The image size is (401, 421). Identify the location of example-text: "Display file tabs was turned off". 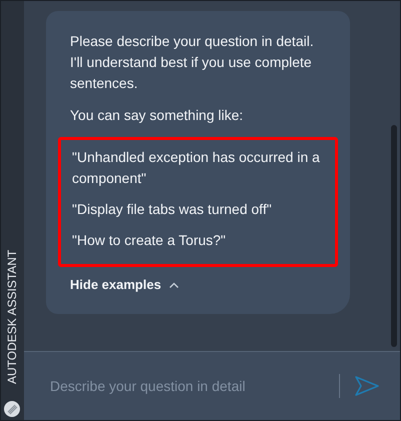
(198, 209).